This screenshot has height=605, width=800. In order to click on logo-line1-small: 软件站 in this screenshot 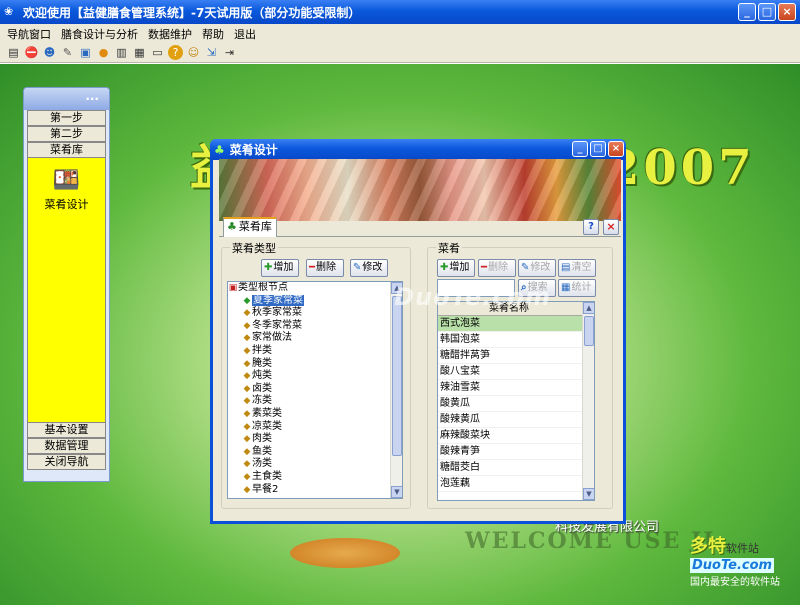, I will do `click(742, 548)`.